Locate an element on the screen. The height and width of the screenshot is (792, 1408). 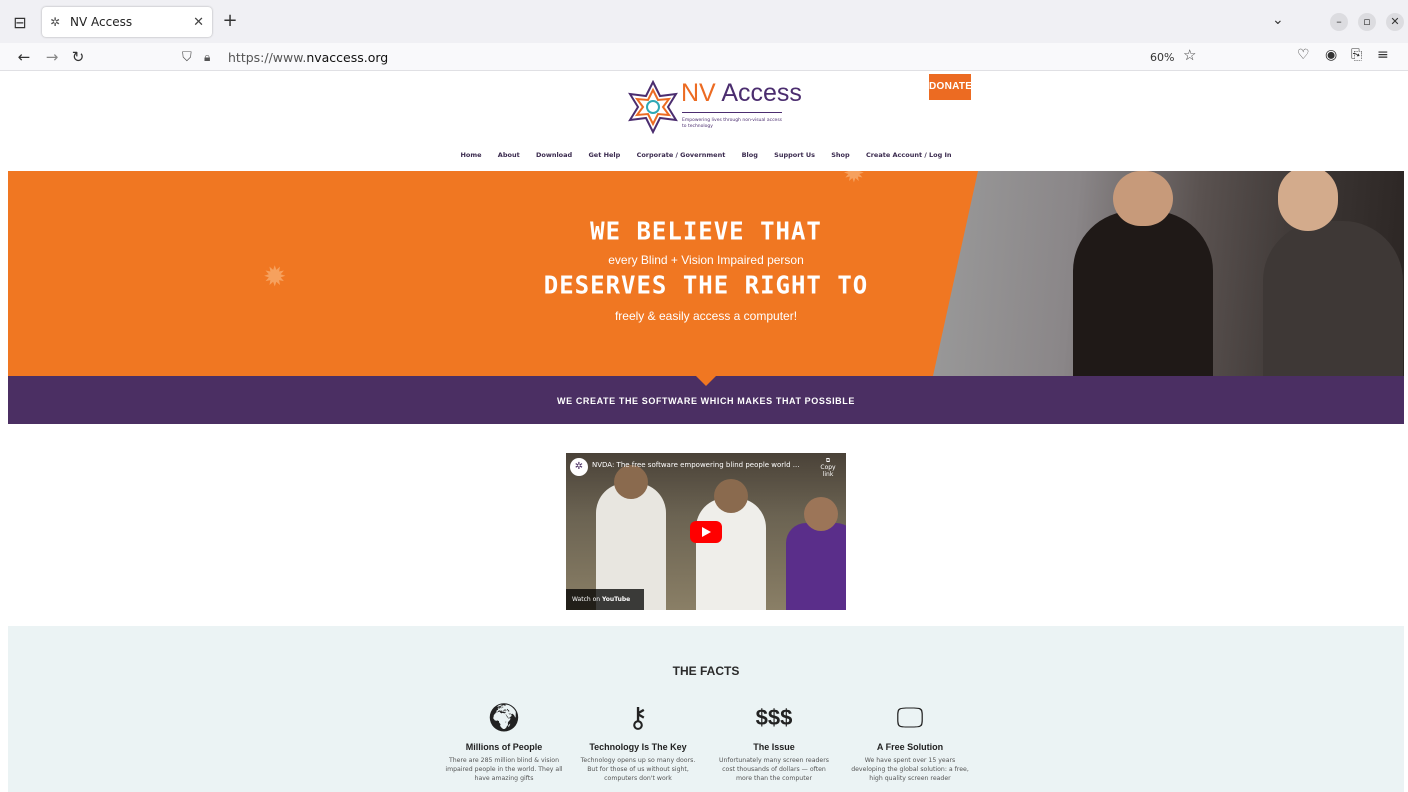
menu-item-home: Home is located at coordinates (470, 155).